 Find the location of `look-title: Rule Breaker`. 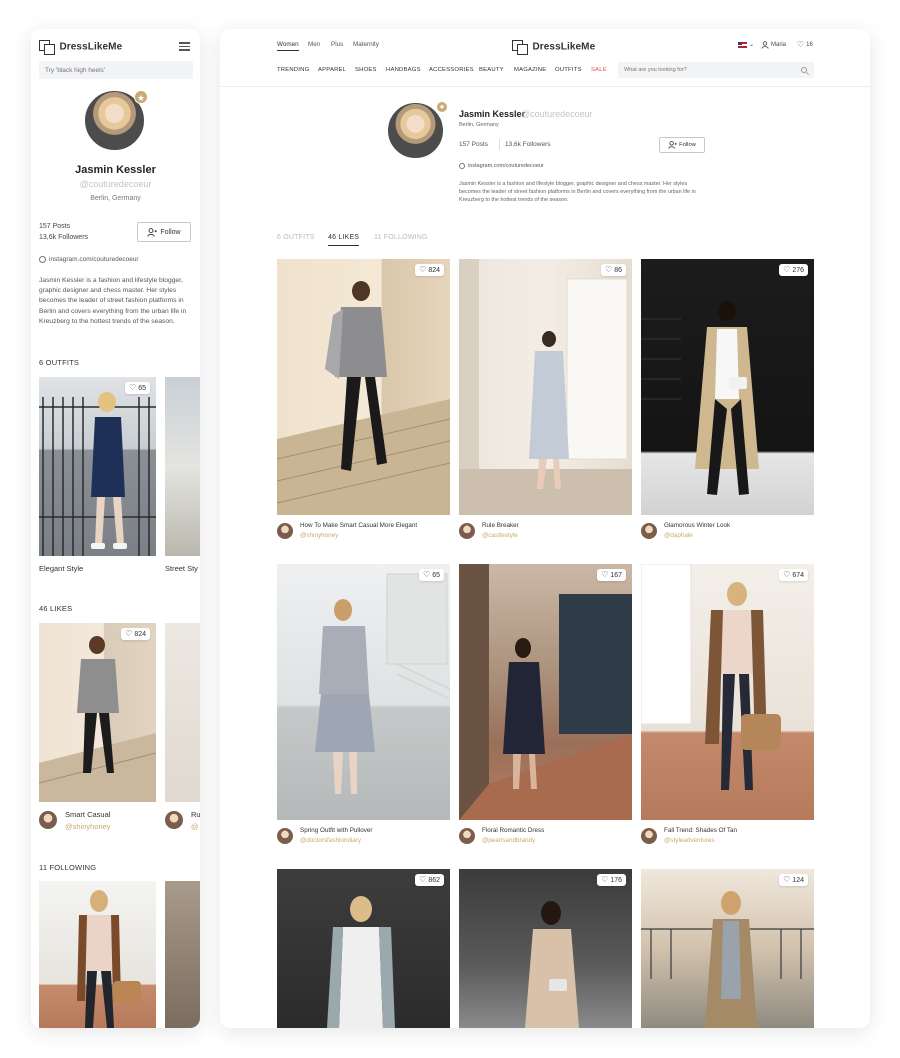

look-title: Rule Breaker is located at coordinates (500, 525).